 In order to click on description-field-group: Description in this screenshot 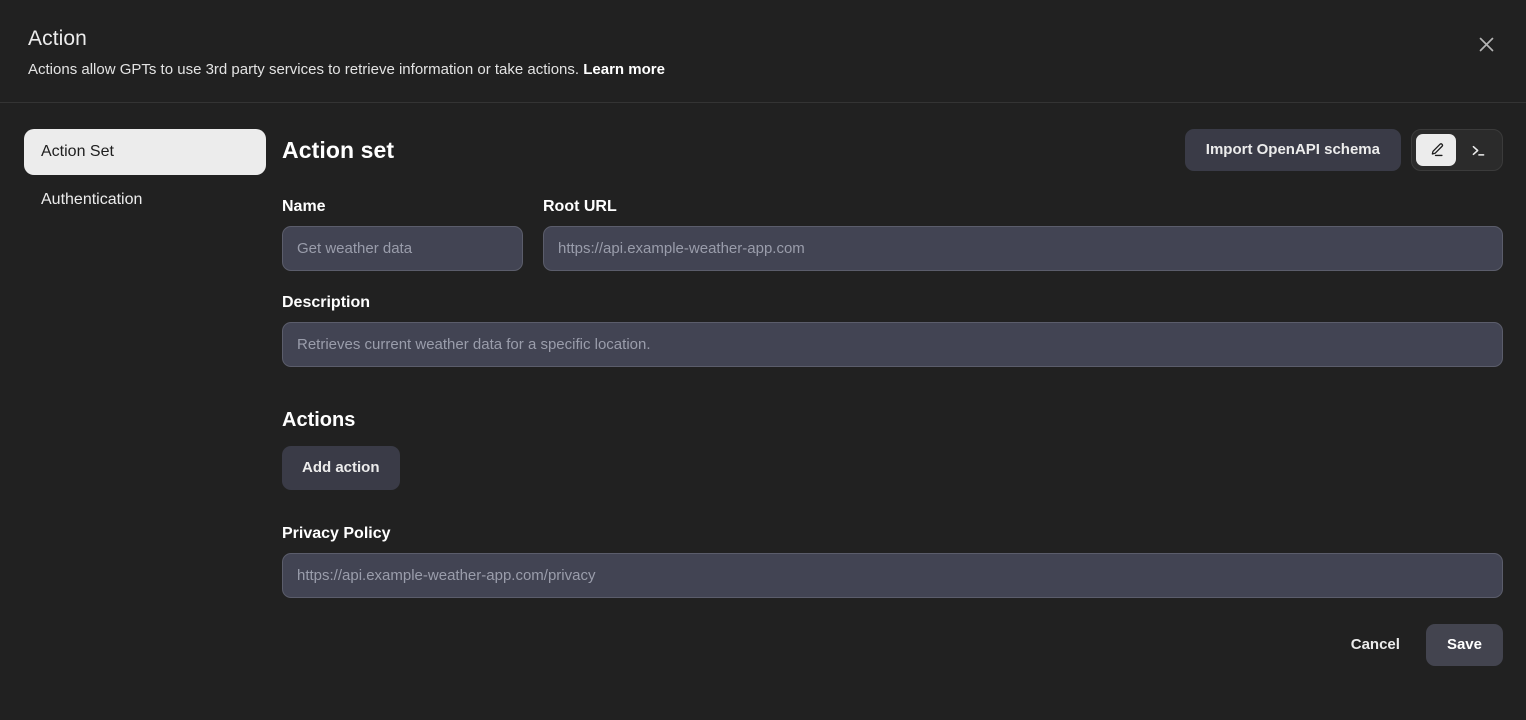, I will do `click(892, 332)`.